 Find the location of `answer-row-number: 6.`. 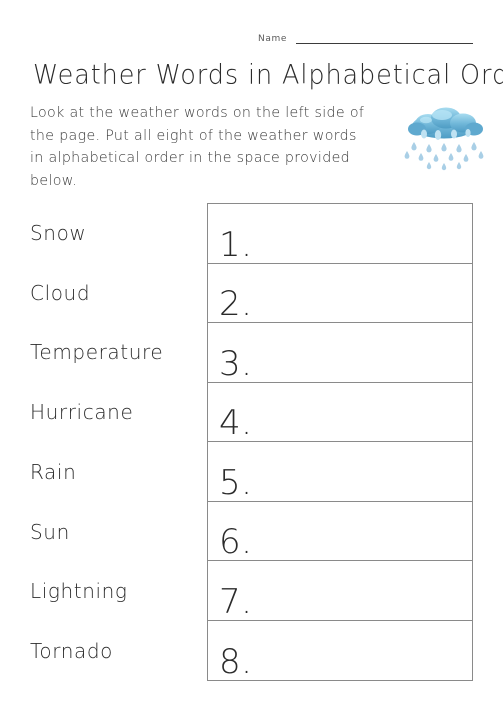

answer-row-number: 6. is located at coordinates (236, 542).